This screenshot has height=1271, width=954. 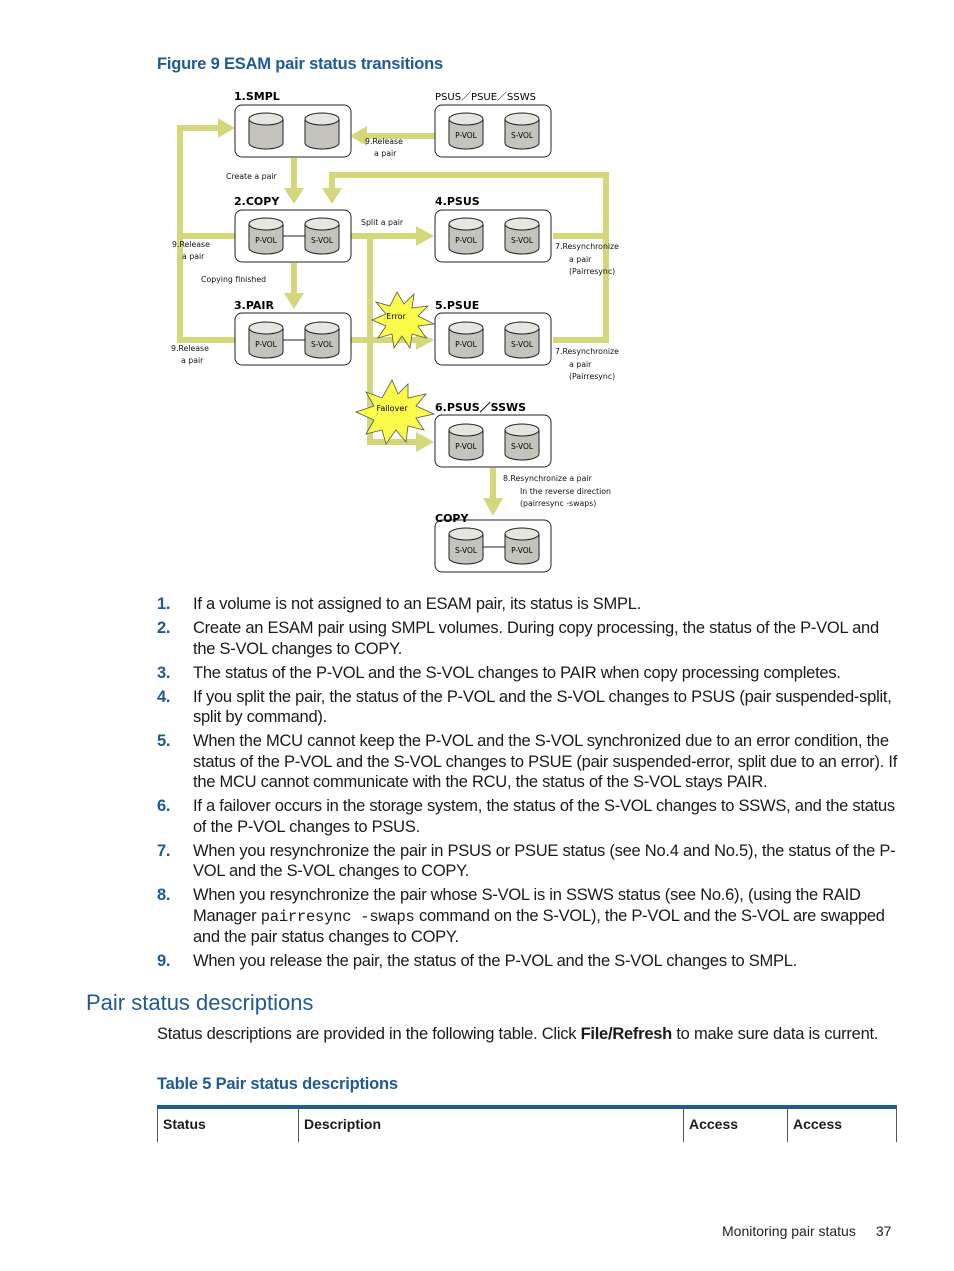 I want to click on figure-caption: Figure 9 ESAM pair status transitions, so click(x=300, y=64).